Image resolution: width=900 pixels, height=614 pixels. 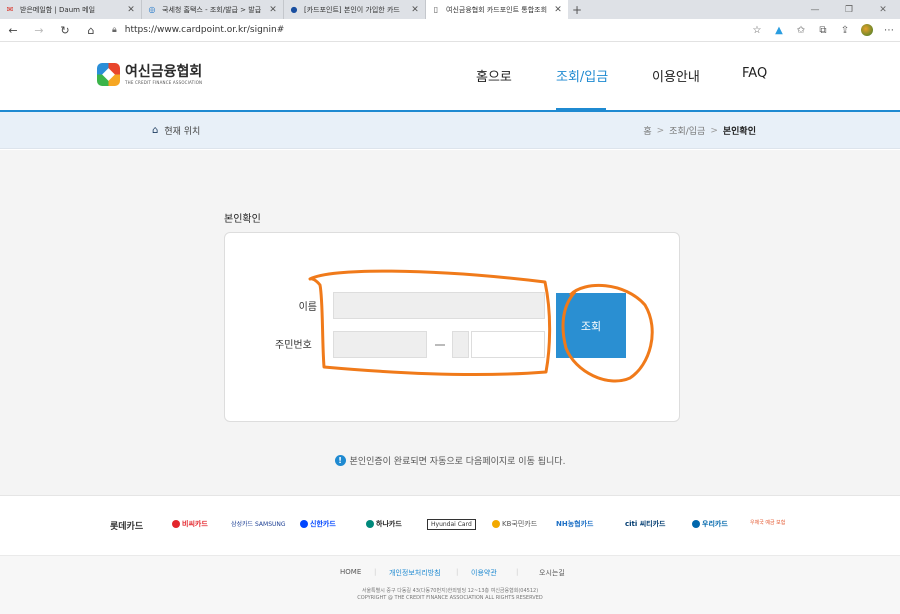 I want to click on partner-name: 우리카드, so click(x=715, y=524).